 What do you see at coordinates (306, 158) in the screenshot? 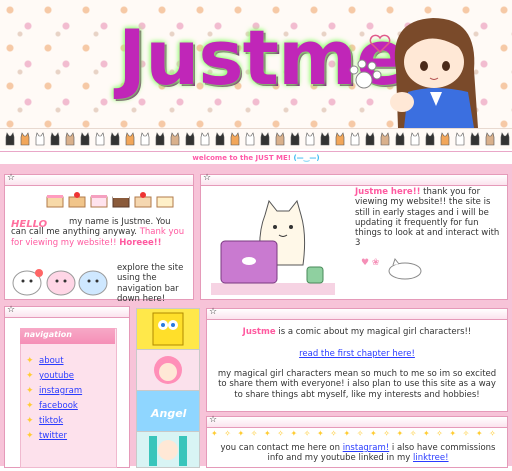
I see `marquee-emoticon: (—‿—)` at bounding box center [306, 158].